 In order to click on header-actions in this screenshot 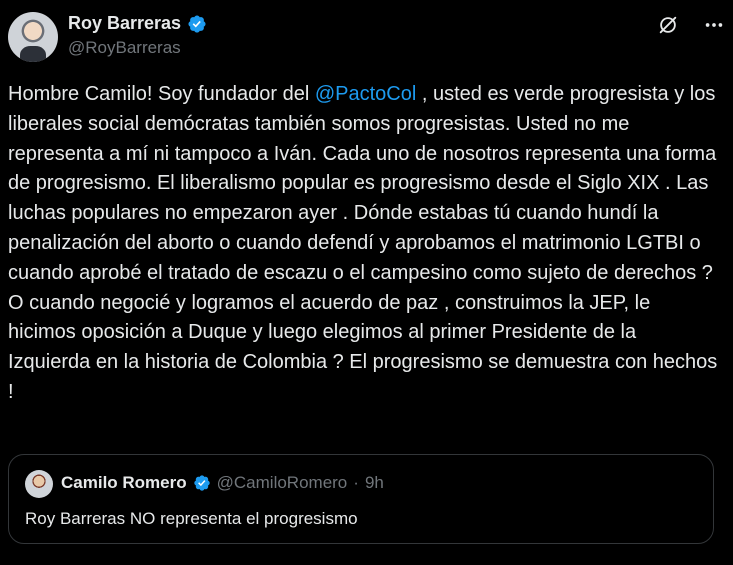, I will do `click(691, 25)`.